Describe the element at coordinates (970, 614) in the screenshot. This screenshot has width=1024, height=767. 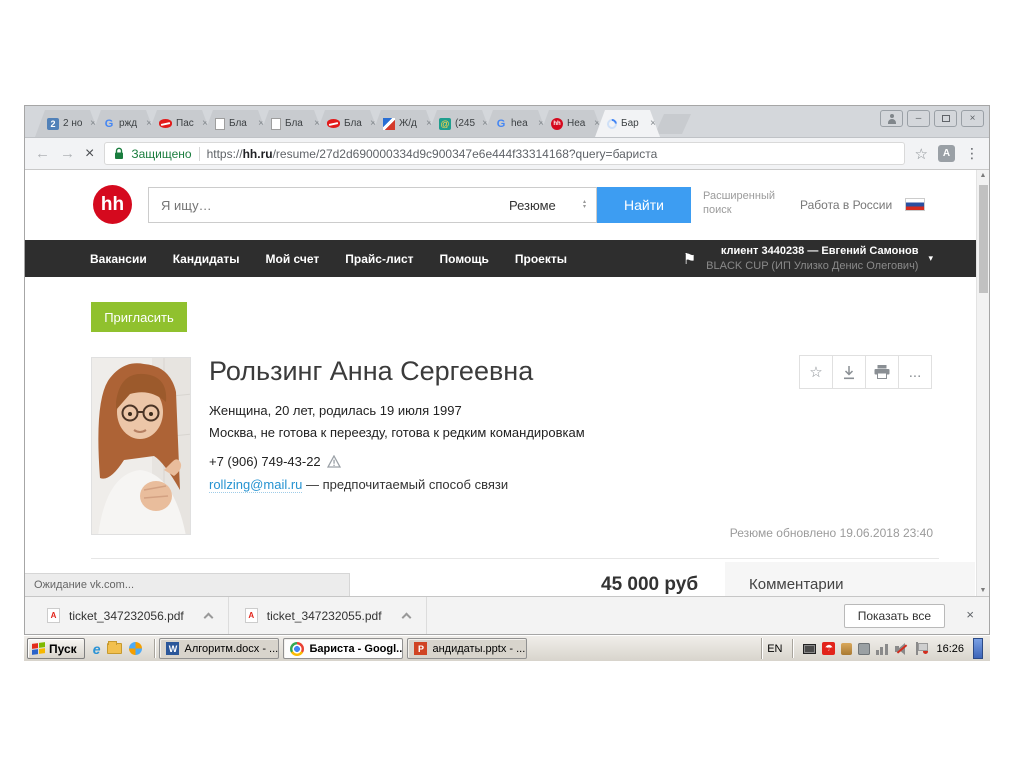
I see `close-downloads-bar-icon: ×` at that location.